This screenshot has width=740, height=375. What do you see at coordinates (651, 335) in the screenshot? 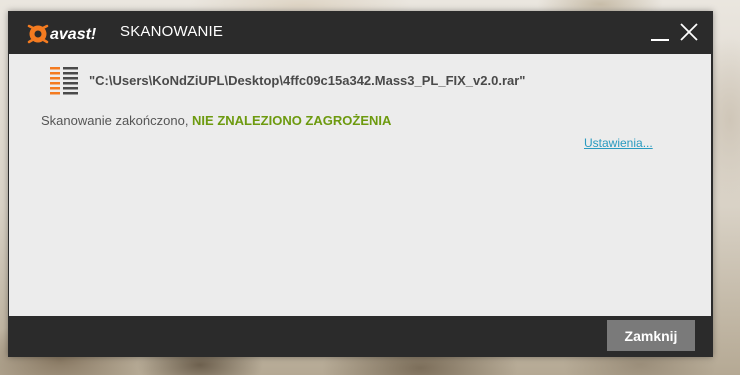
I see `close-button: Zamknij` at bounding box center [651, 335].